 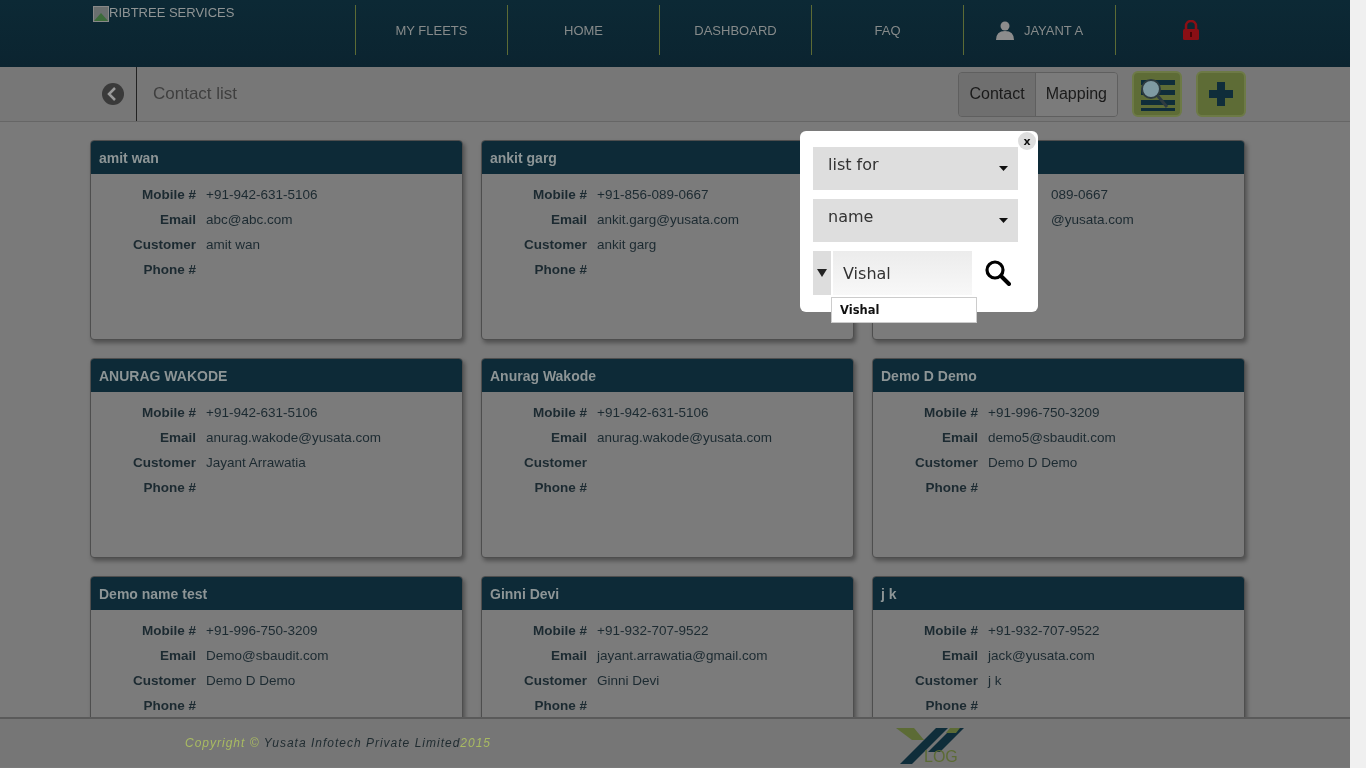 What do you see at coordinates (249, 219) in the screenshot?
I see `field-value: abc@abc.com` at bounding box center [249, 219].